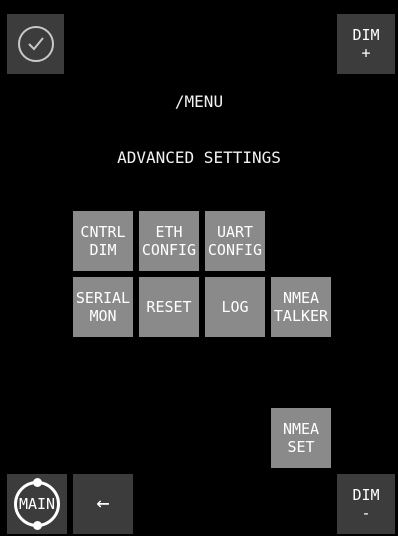  I want to click on confirm-button, so click(35, 44).